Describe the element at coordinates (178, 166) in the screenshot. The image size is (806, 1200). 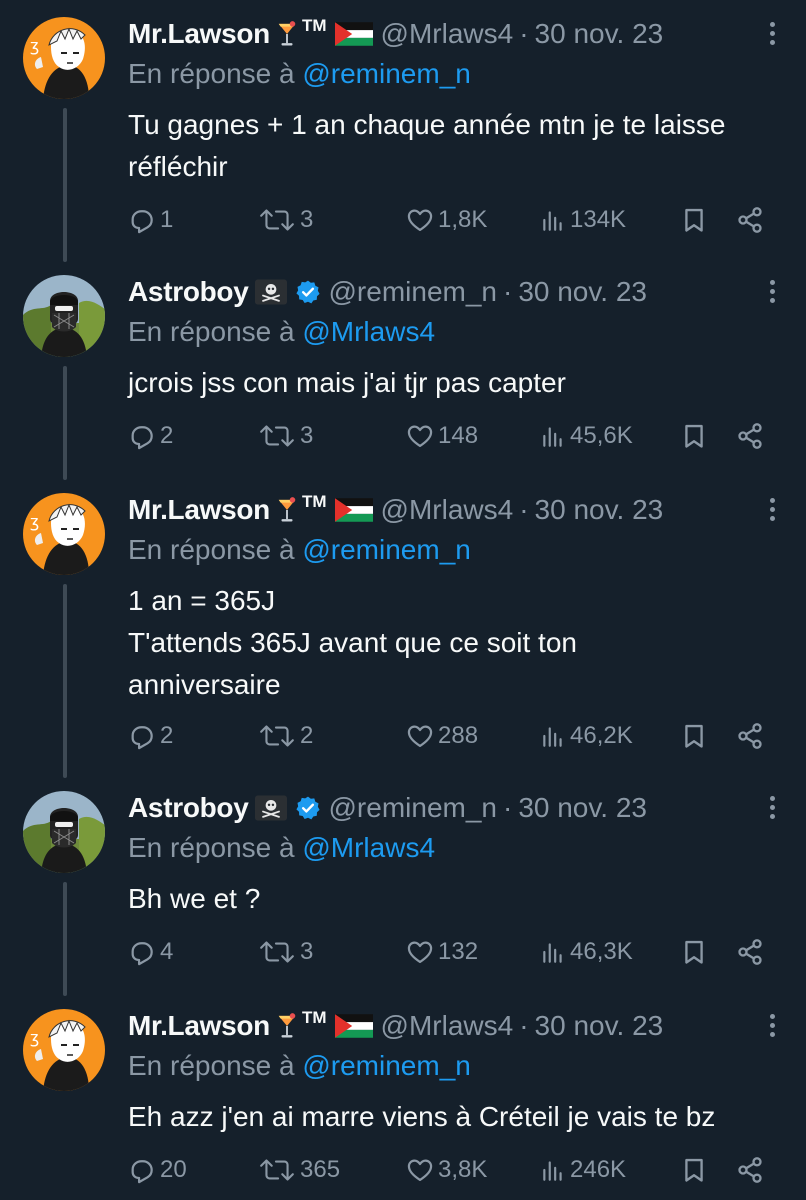
I see `tweet-text-line: réfléchir` at that location.